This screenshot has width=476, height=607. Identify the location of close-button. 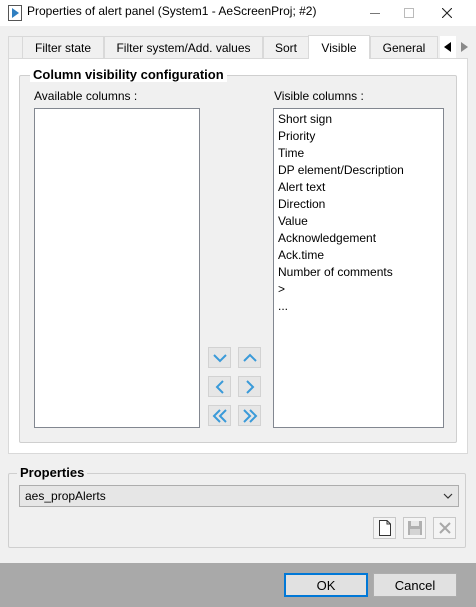
(447, 13).